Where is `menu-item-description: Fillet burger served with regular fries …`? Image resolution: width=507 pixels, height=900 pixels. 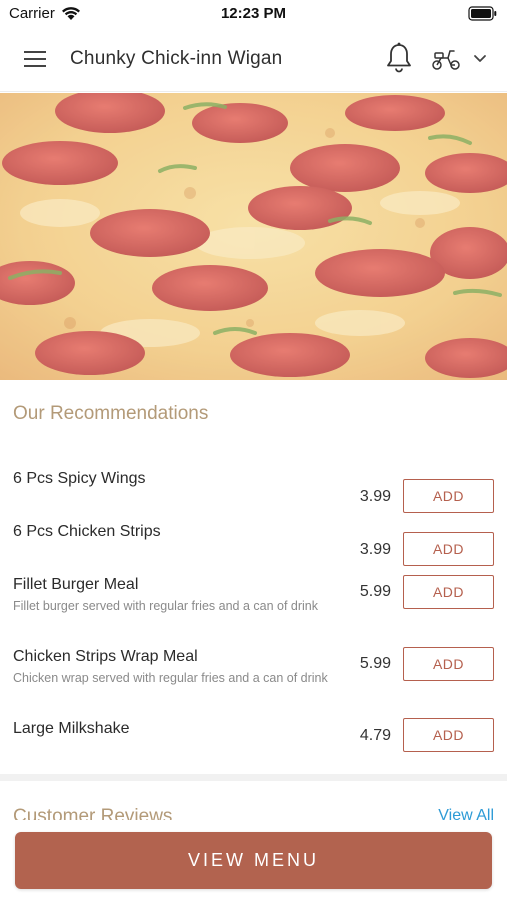
menu-item-description: Fillet burger served with regular fries … is located at coordinates (166, 606).